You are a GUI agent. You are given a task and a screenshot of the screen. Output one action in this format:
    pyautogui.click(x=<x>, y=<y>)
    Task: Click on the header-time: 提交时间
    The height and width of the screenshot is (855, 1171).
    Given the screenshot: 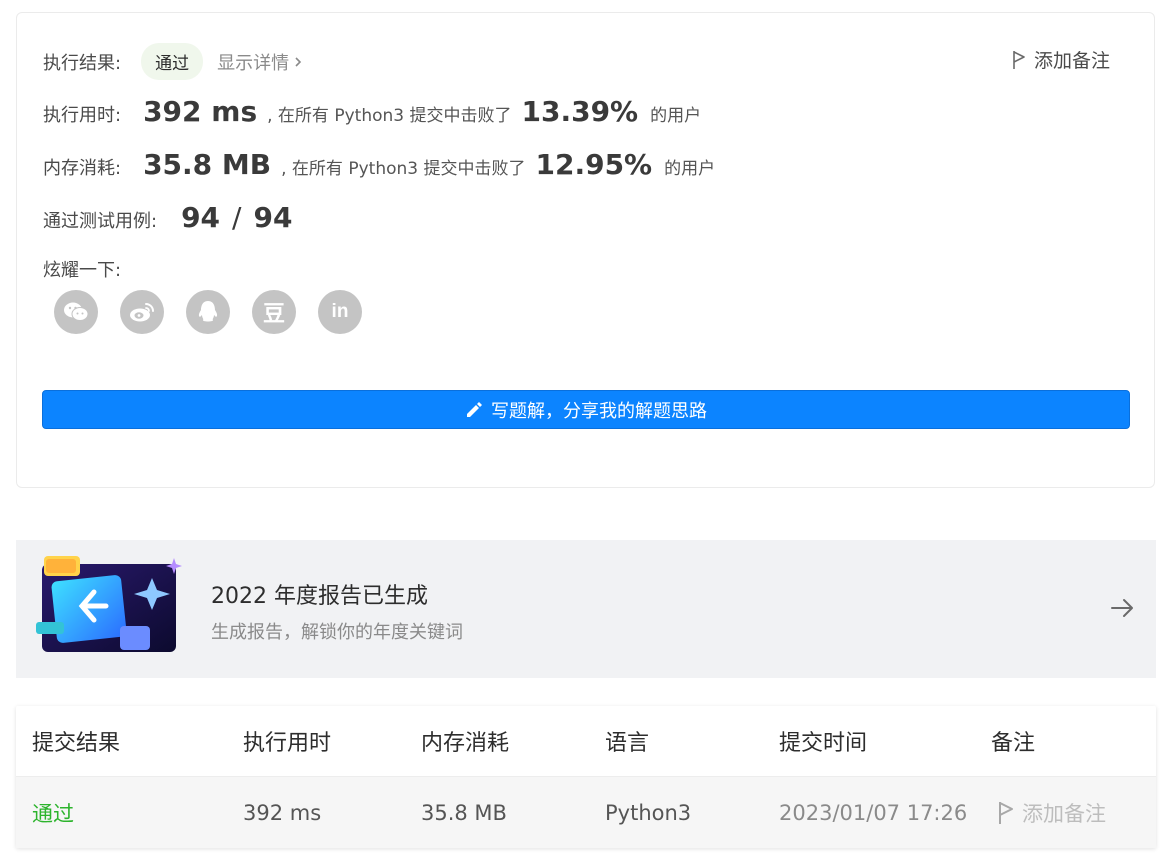 What is the action you would take?
    pyautogui.click(x=823, y=743)
    